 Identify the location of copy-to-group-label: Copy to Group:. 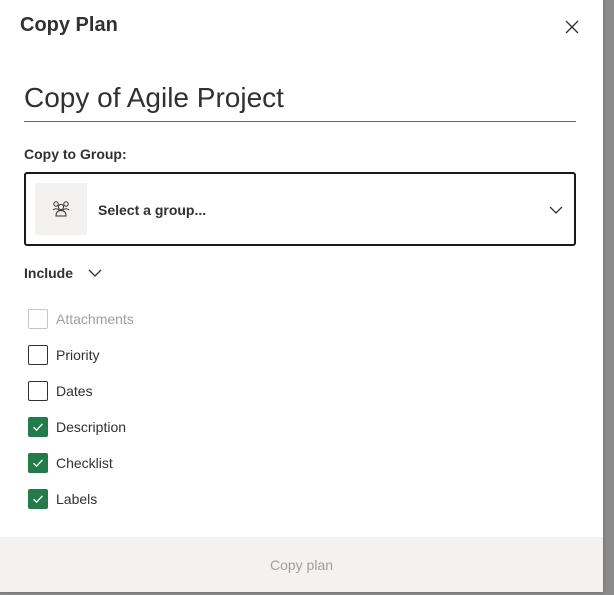
(75, 154).